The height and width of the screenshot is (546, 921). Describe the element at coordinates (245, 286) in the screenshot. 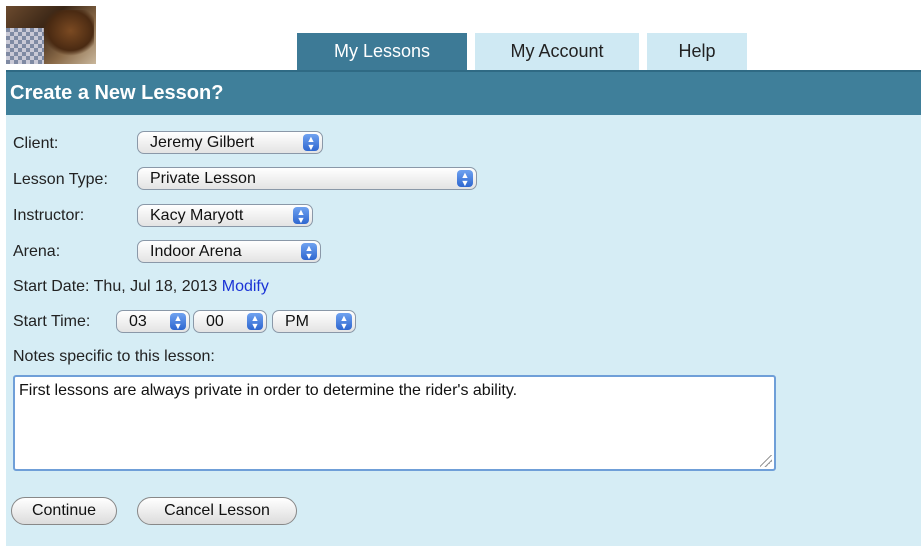

I see `modify-date-link: Modify` at that location.